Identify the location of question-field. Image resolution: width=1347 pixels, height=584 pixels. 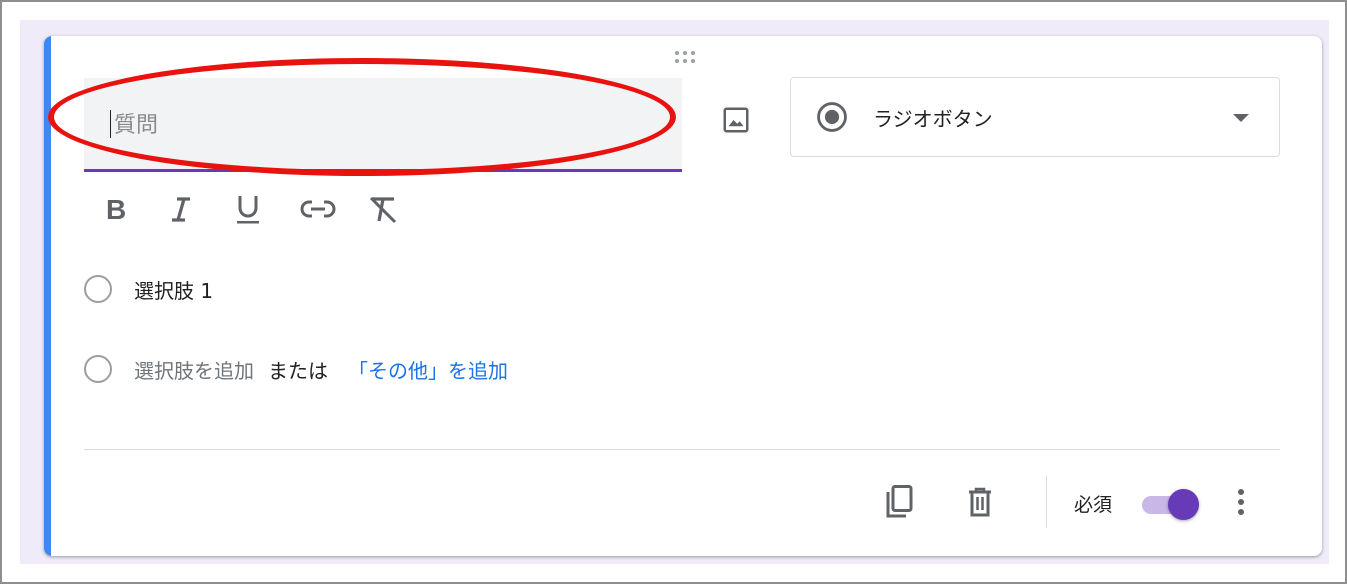
(383, 125).